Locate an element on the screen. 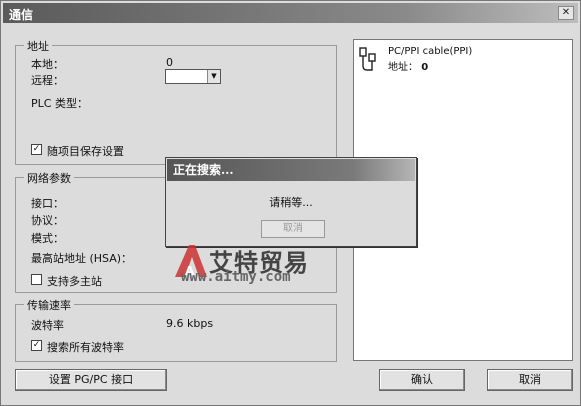  local-value: 0 is located at coordinates (169, 62).